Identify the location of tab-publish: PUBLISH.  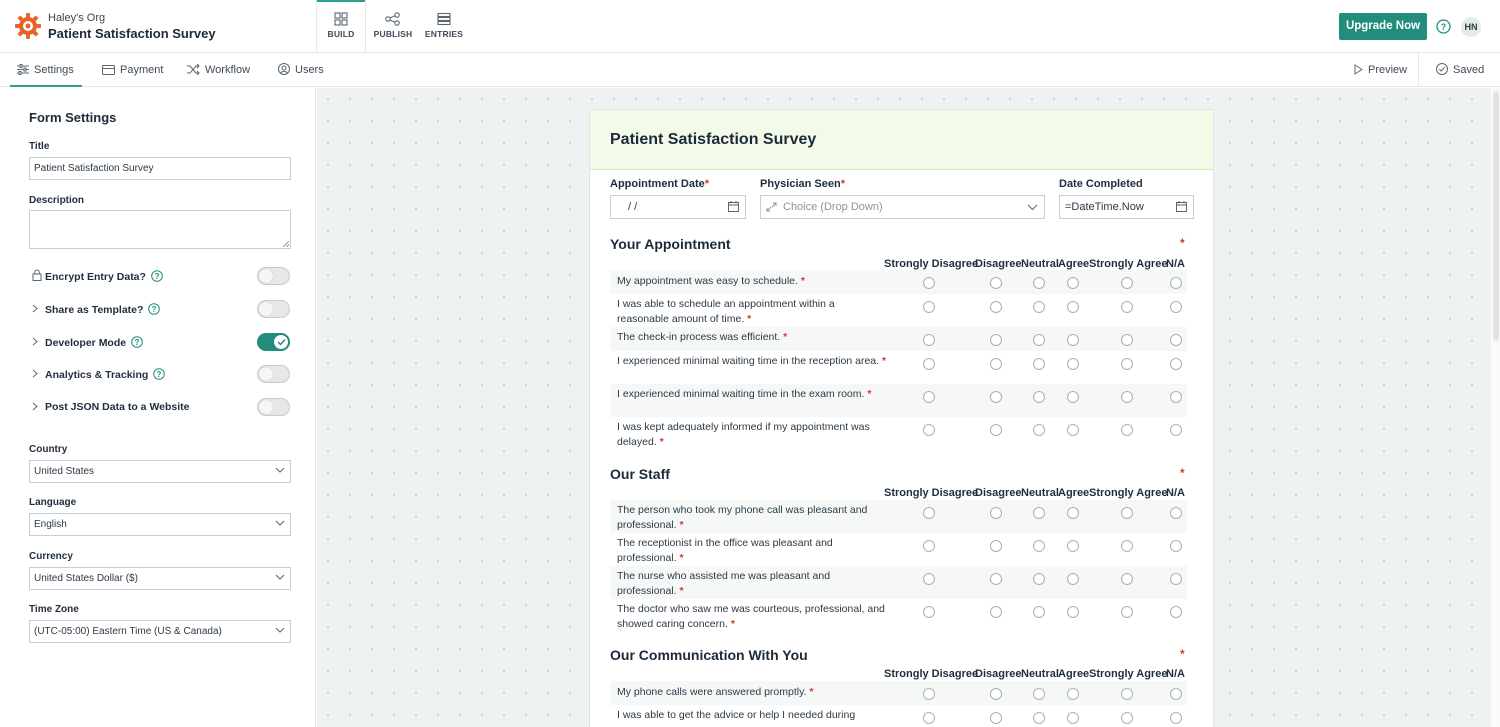
(393, 26).